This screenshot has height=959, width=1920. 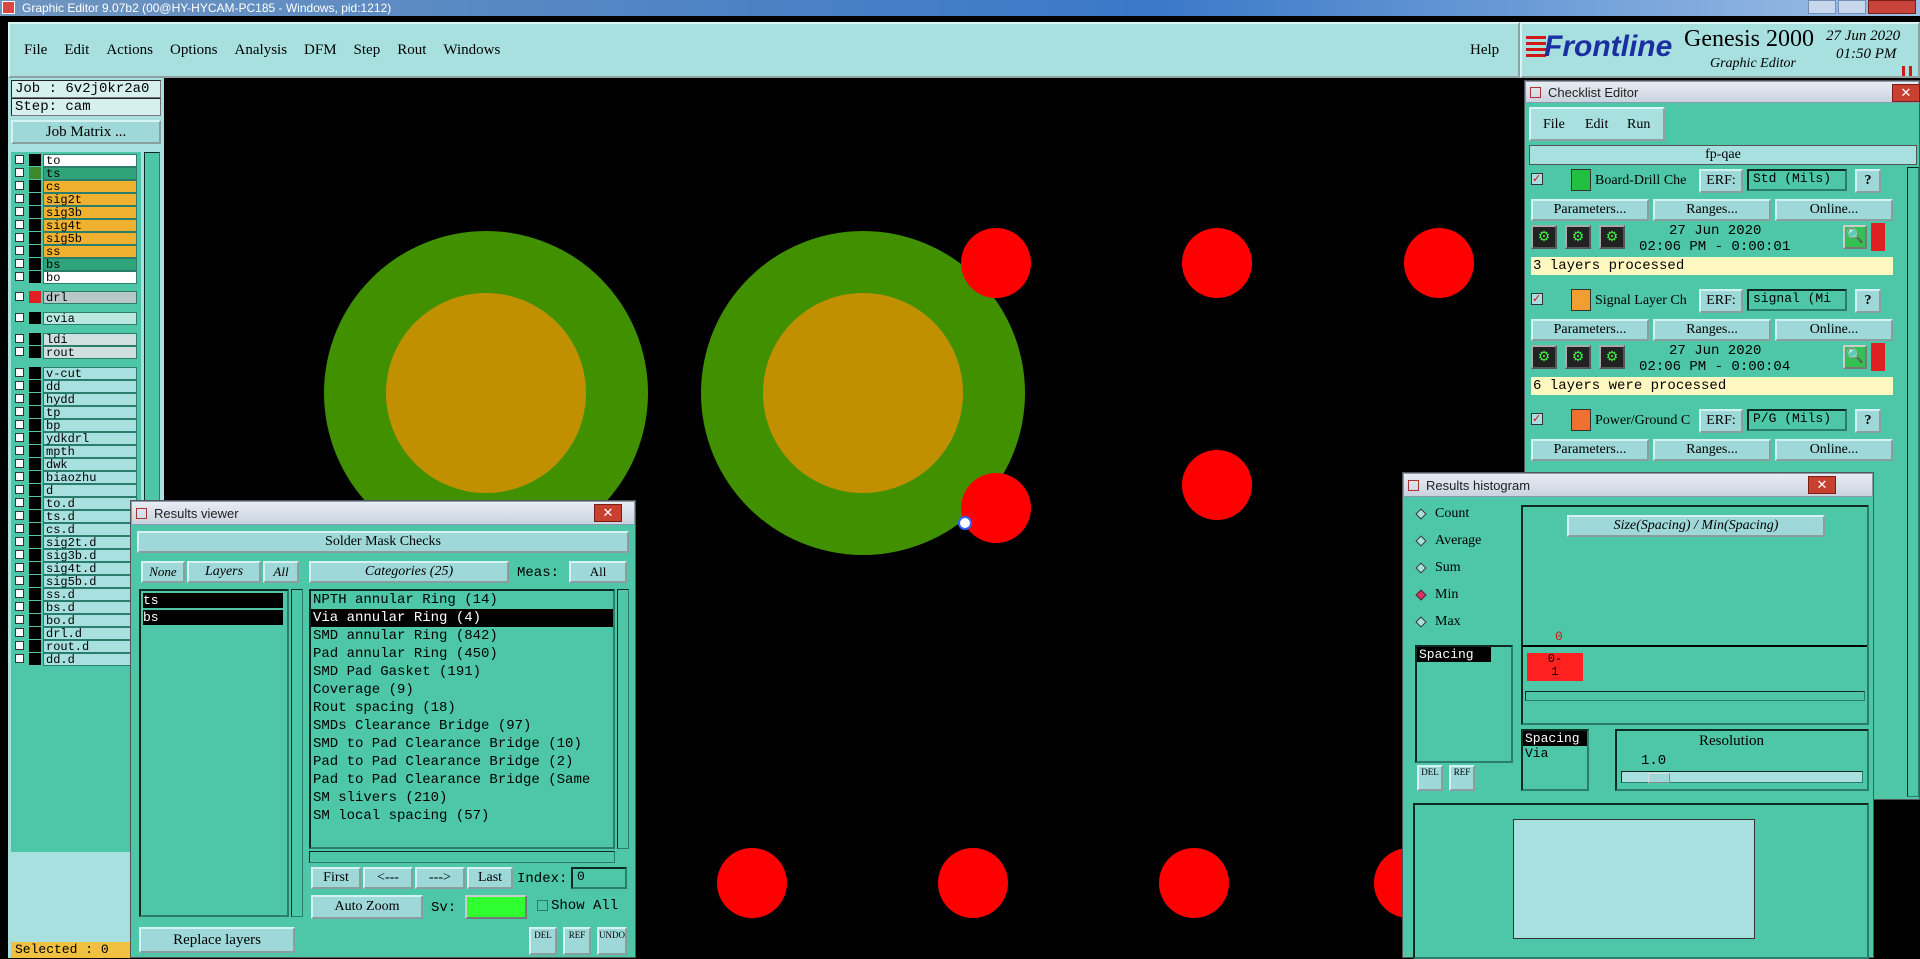 I want to click on layer-row: bs, so click(x=76, y=265).